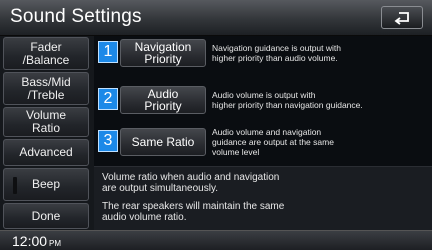 The image size is (432, 250). I want to click on beep-indicator, so click(15, 185).